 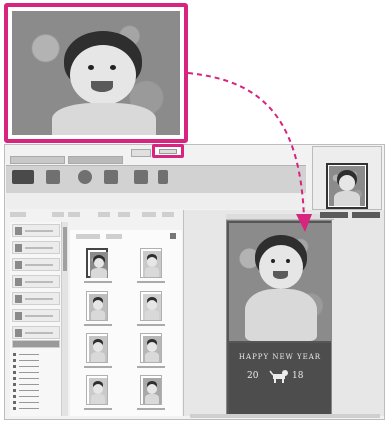 I want to click on frame-tool-icon, so click(x=111, y=177).